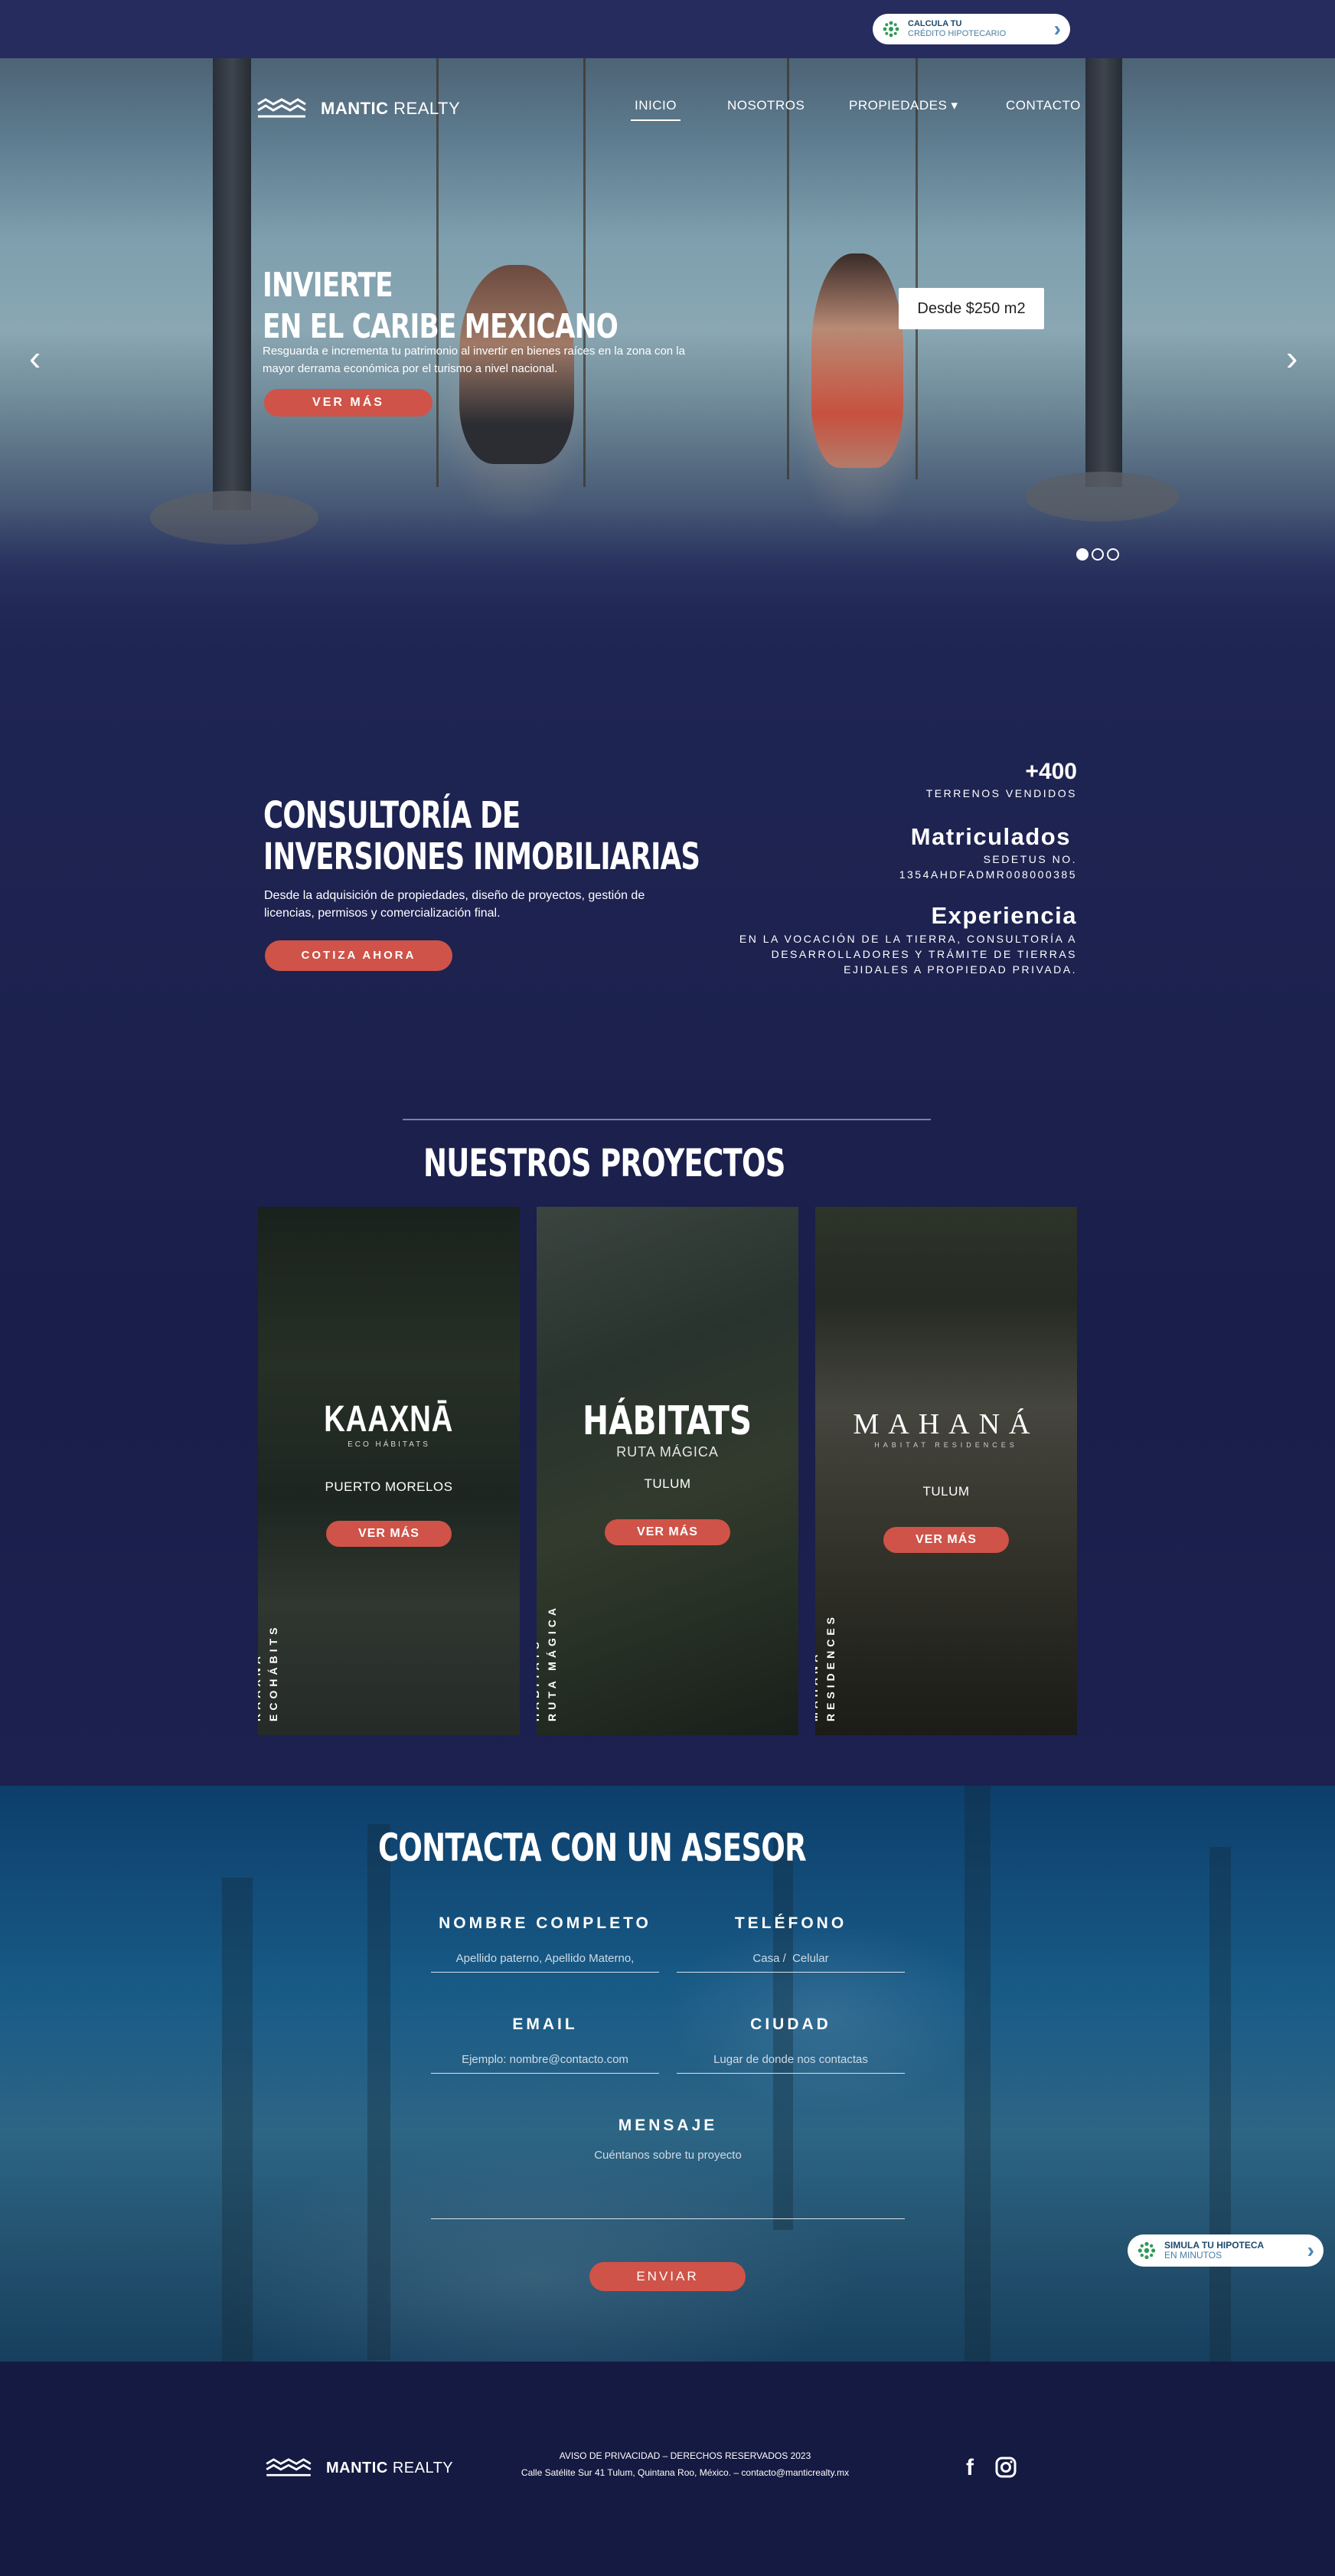 This screenshot has width=1335, height=2576. I want to click on enviar-button: ENVIAR, so click(667, 2276).